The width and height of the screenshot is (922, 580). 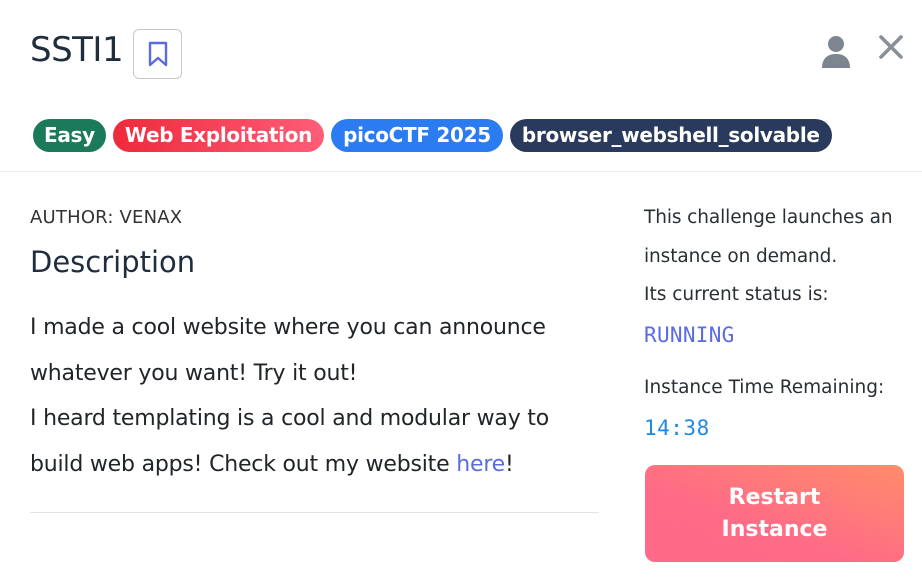 I want to click on challenge-author: AUTHOR: VENAX, so click(x=106, y=217).